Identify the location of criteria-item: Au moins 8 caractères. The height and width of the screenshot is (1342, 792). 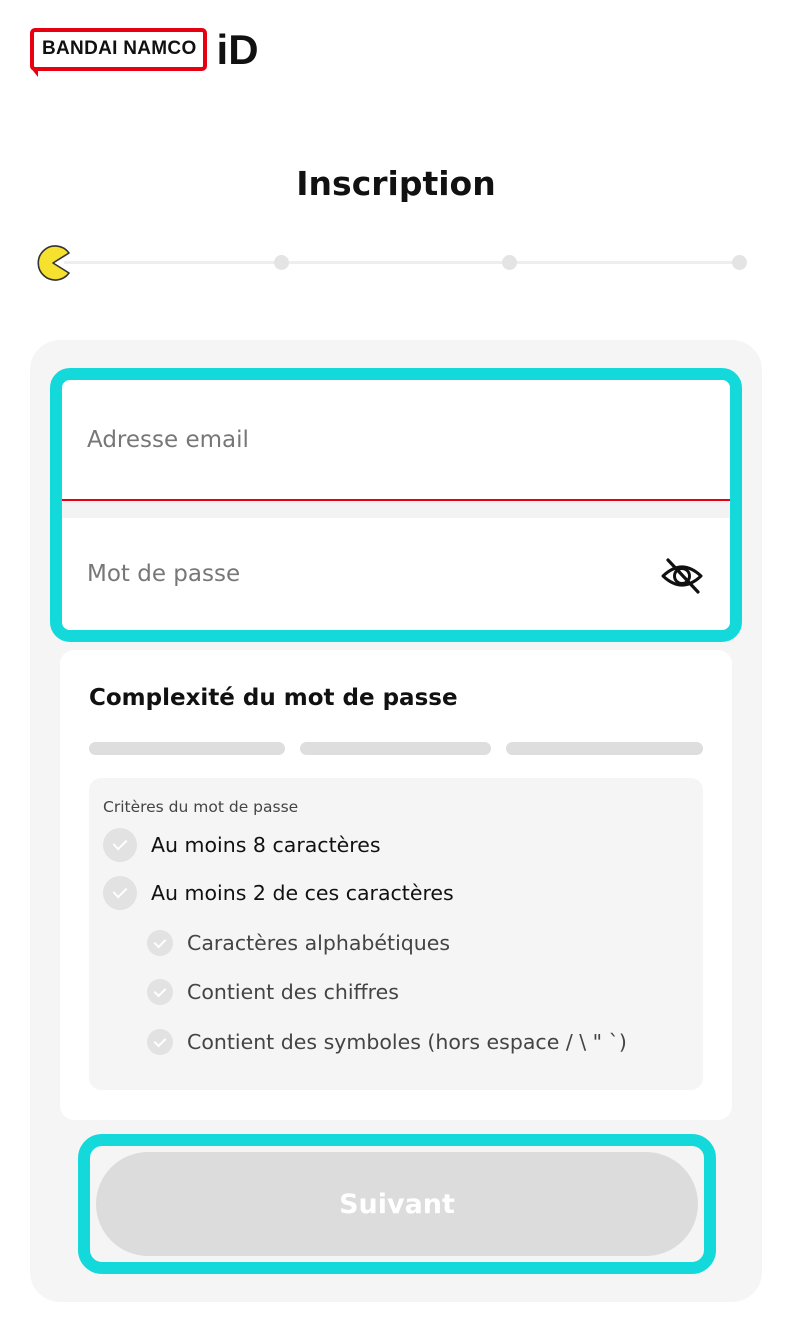
(242, 845).